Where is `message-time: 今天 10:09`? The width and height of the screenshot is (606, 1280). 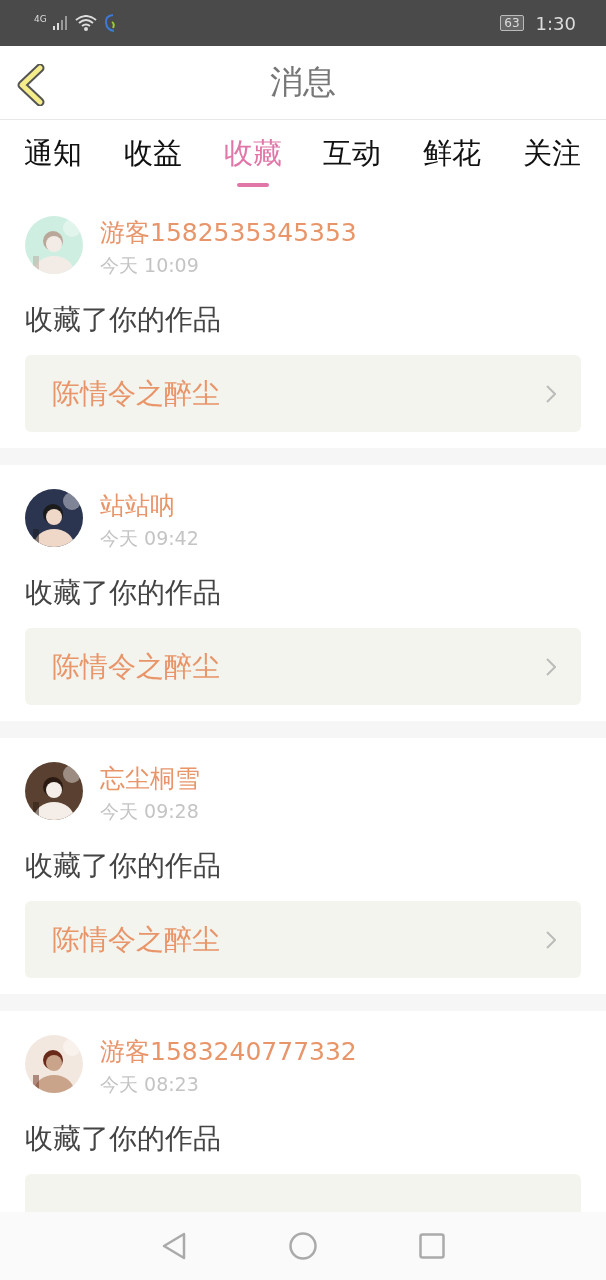
message-time: 今天 10:09 is located at coordinates (150, 265).